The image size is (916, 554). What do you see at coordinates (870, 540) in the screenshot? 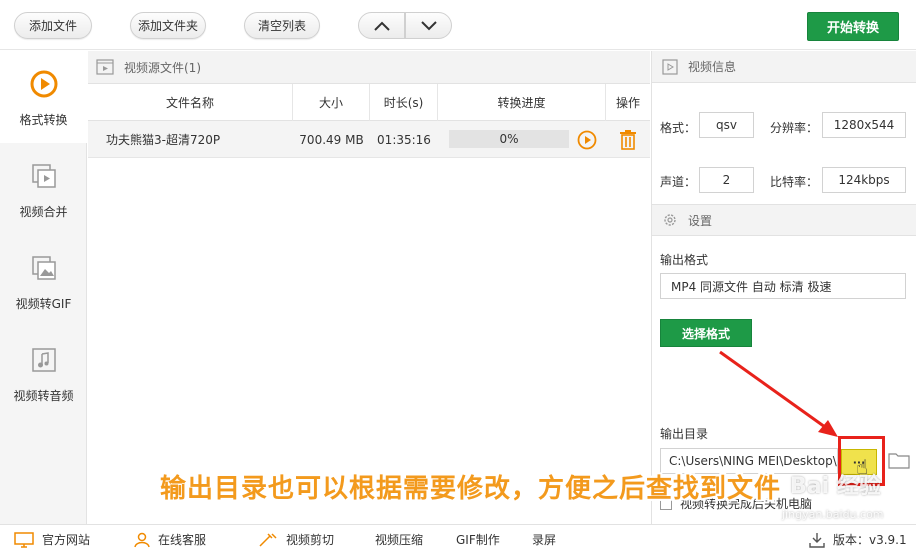
I see `version-label: 版本：v3.9.1` at bounding box center [870, 540].